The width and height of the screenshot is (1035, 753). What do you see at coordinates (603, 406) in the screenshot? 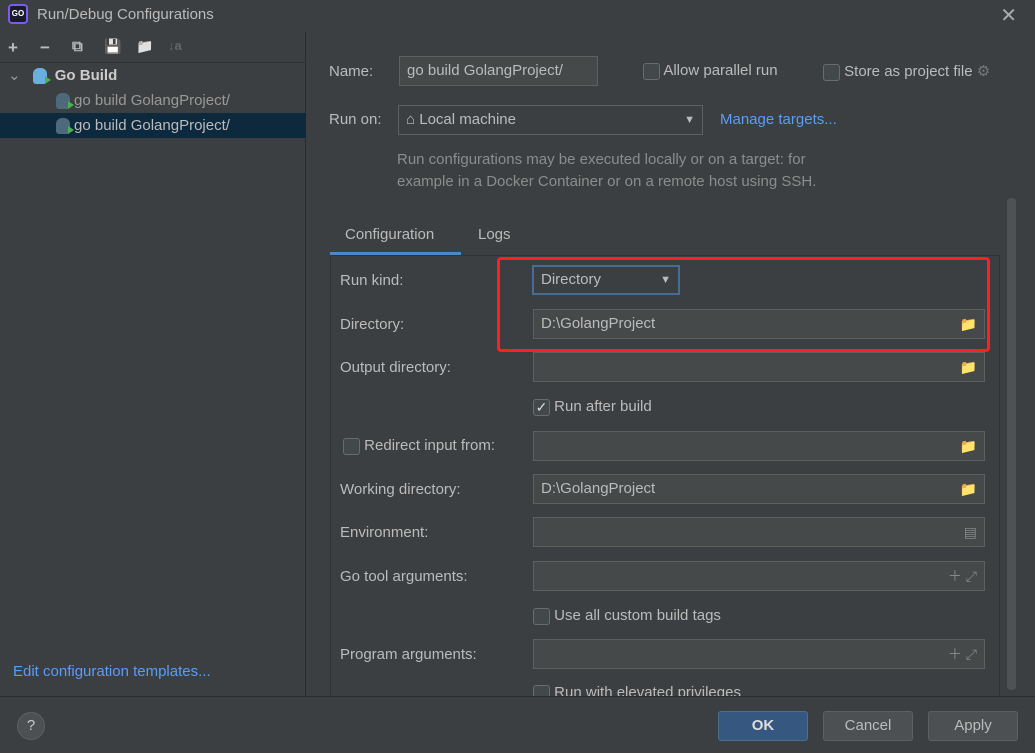
I see `run-after-build-label: Run after build` at bounding box center [603, 406].